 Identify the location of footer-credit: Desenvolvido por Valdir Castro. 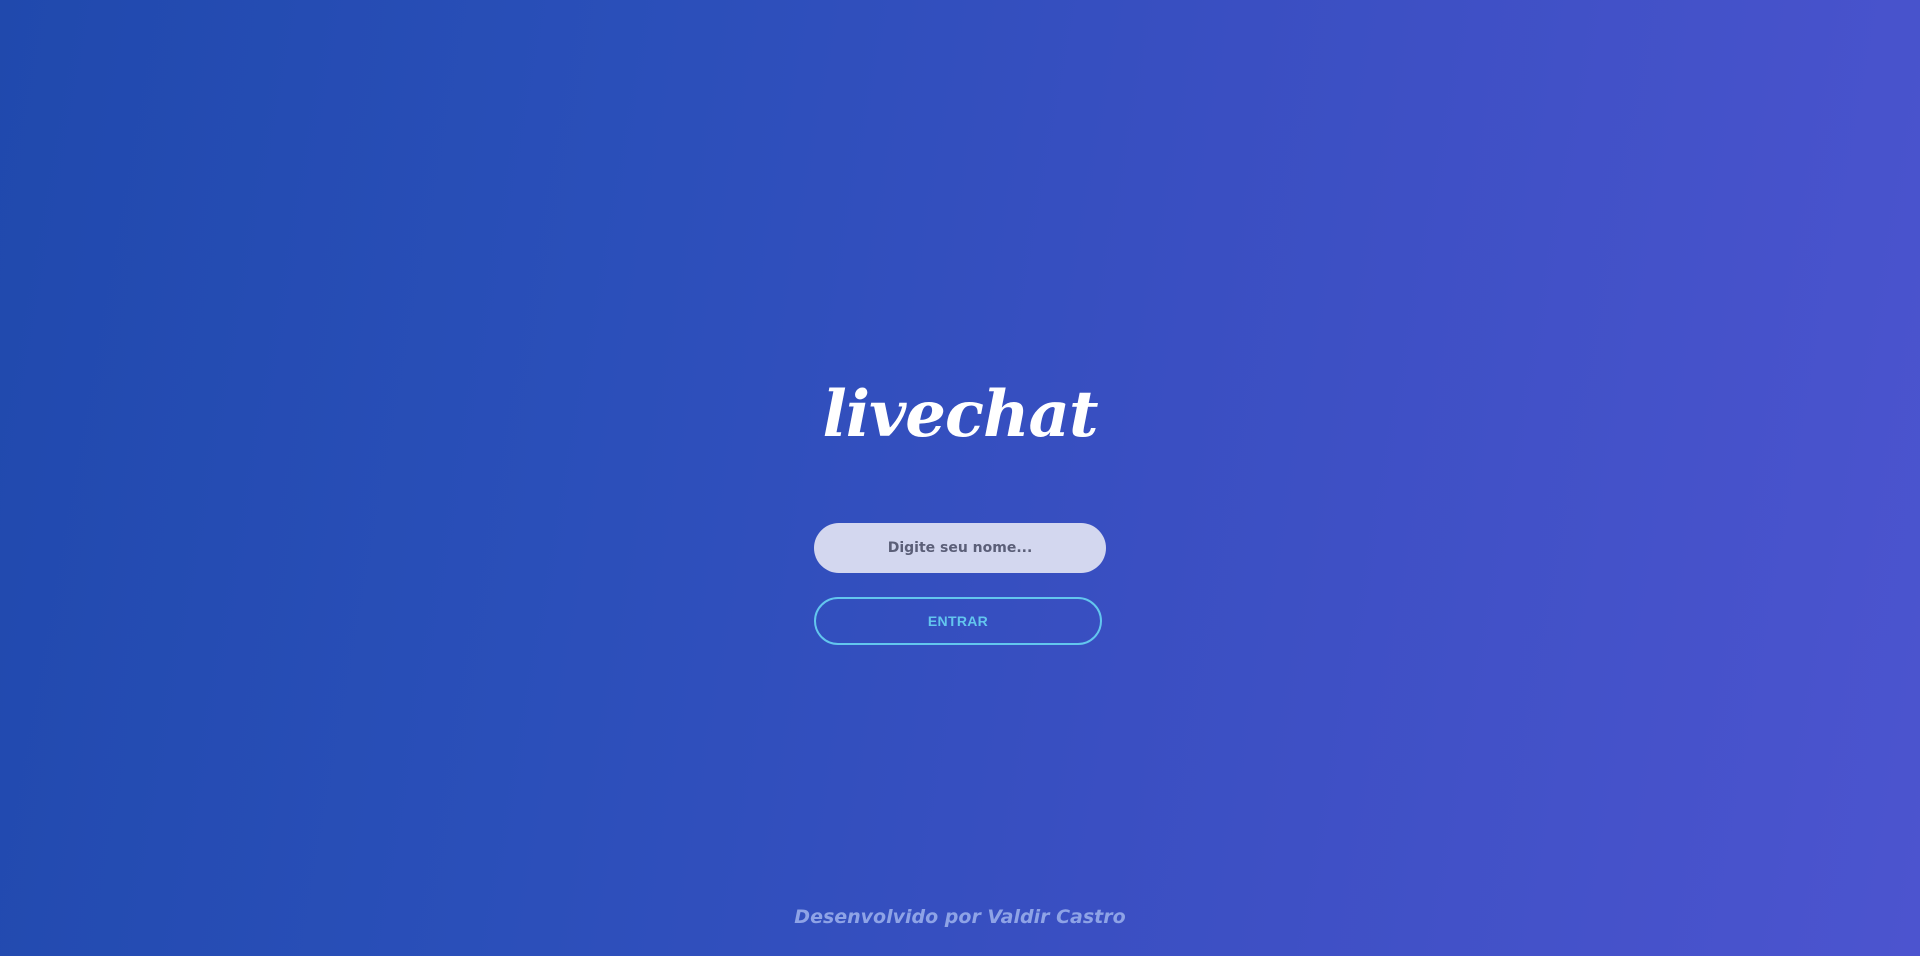
(960, 917).